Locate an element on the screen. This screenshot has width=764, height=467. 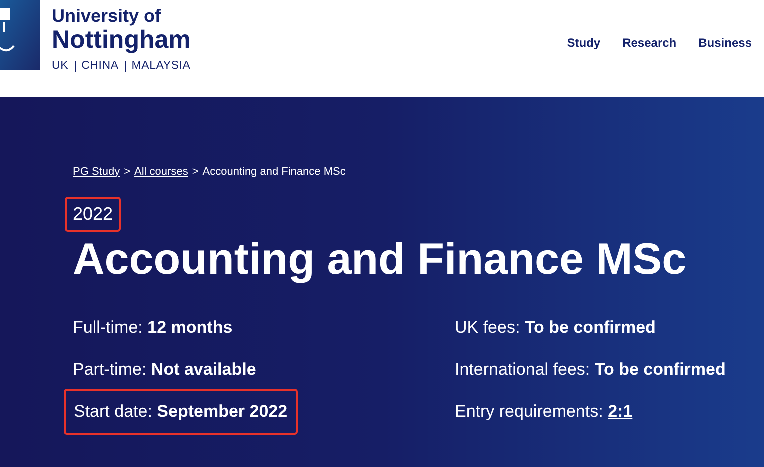
course-fact: International fees: To be confirmed is located at coordinates (590, 369).